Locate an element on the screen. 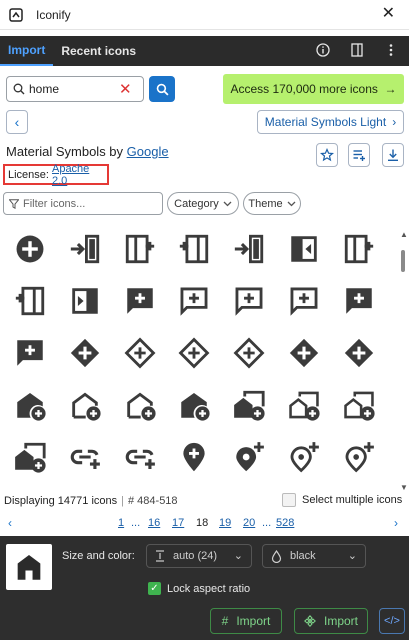 This screenshot has height=640, width=409. license-link: Apache 2.0 is located at coordinates (79, 175).